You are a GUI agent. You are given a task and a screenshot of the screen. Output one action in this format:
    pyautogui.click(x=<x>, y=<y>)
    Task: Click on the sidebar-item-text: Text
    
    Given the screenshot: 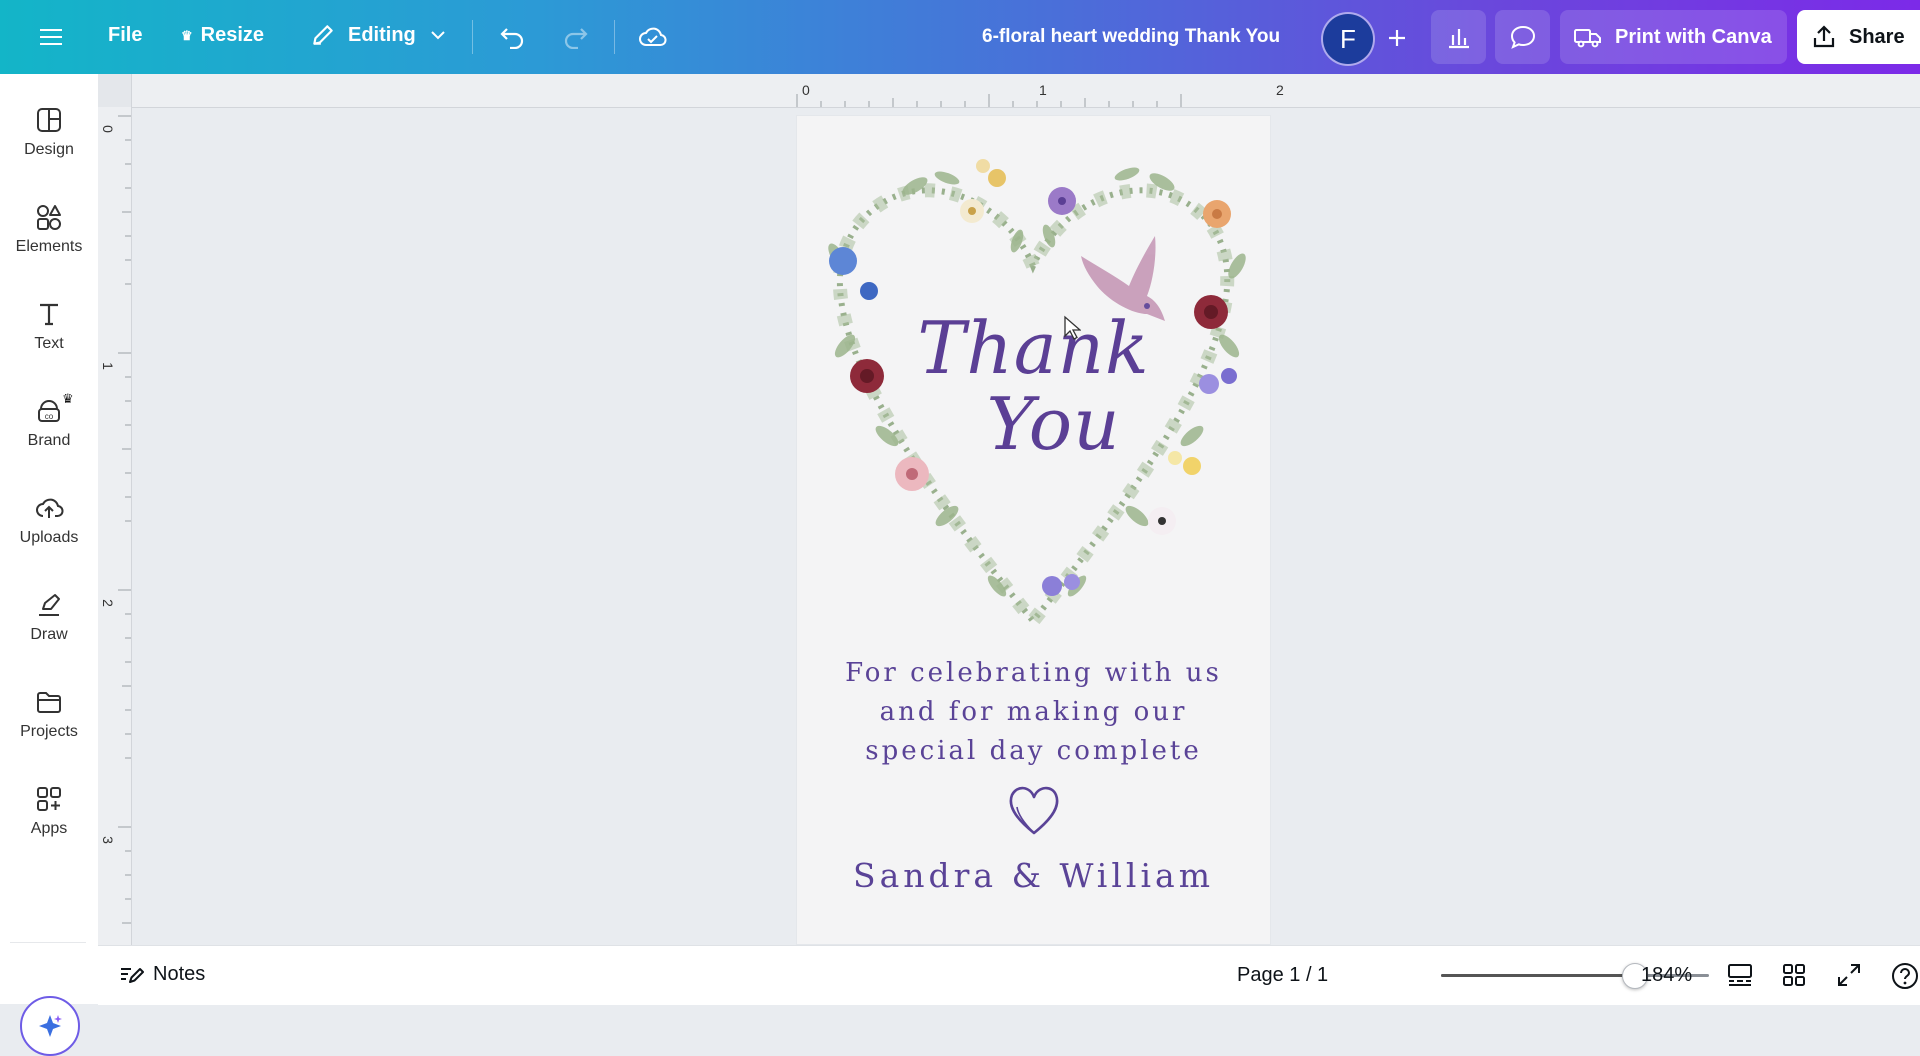 What is the action you would take?
    pyautogui.click(x=49, y=345)
    